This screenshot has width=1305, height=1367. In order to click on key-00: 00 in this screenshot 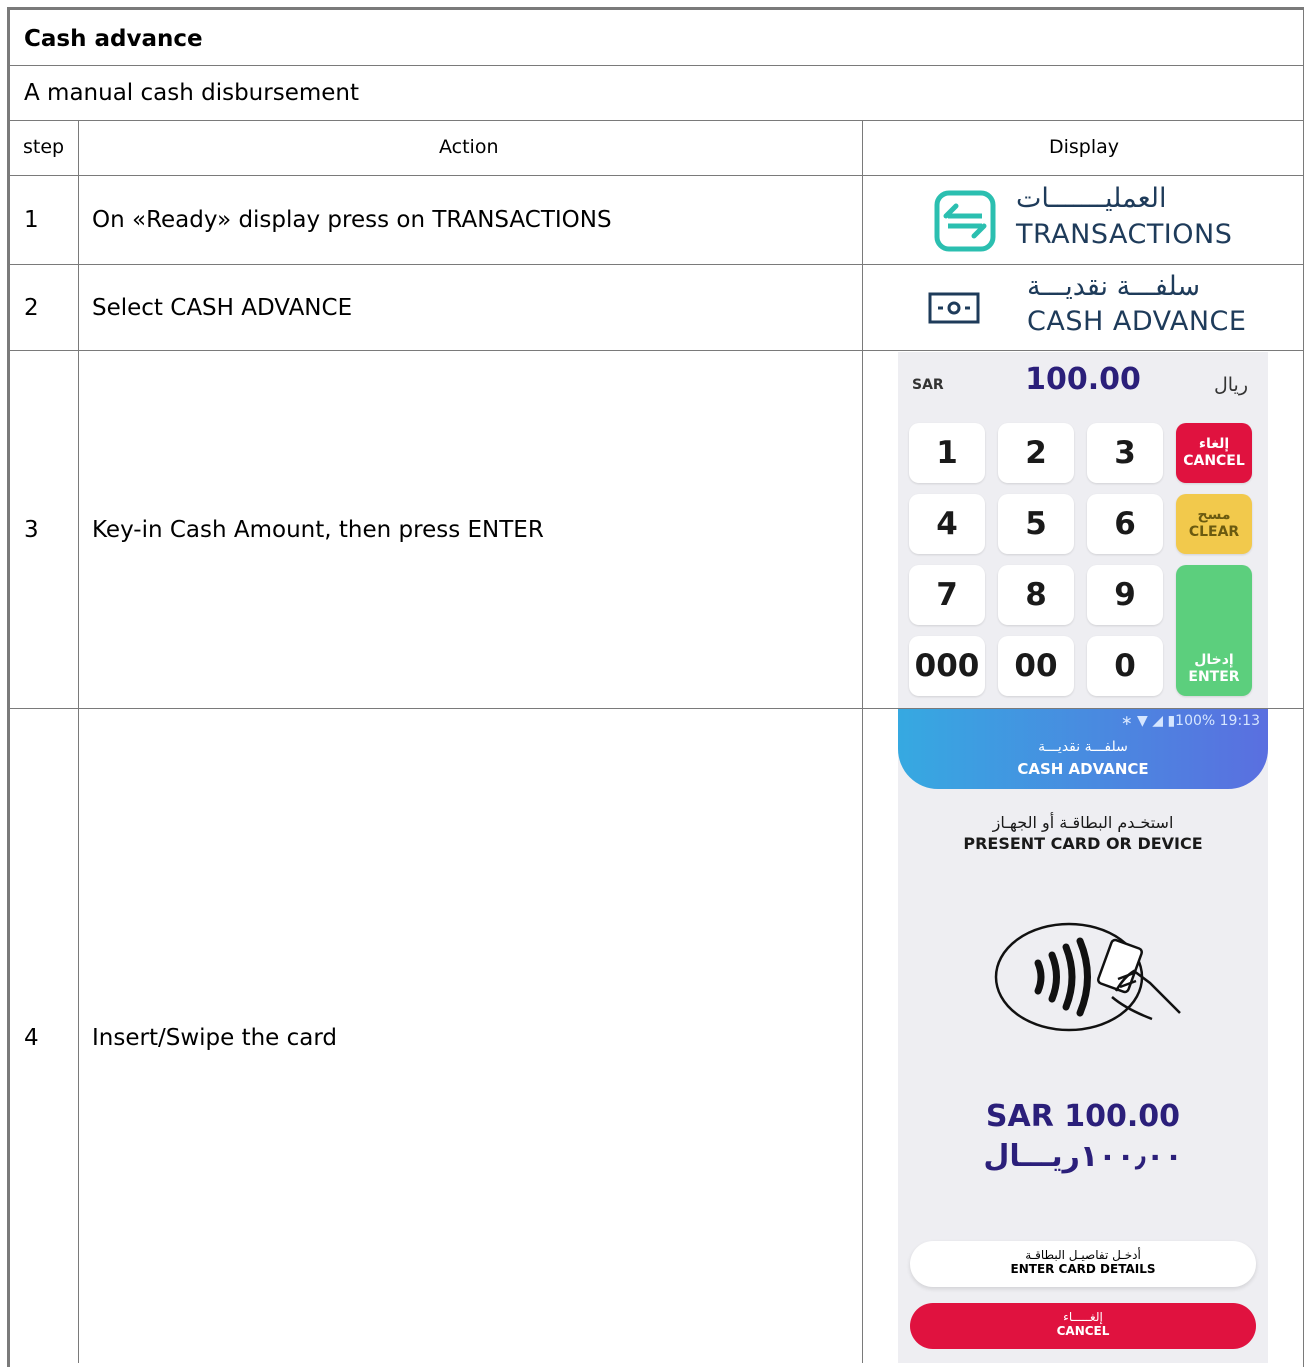, I will do `click(1036, 666)`.